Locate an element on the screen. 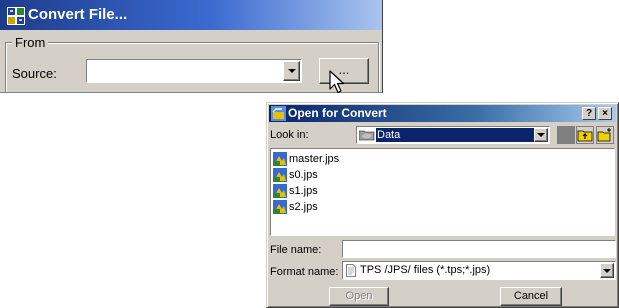  up-folder-icon is located at coordinates (585, 136).